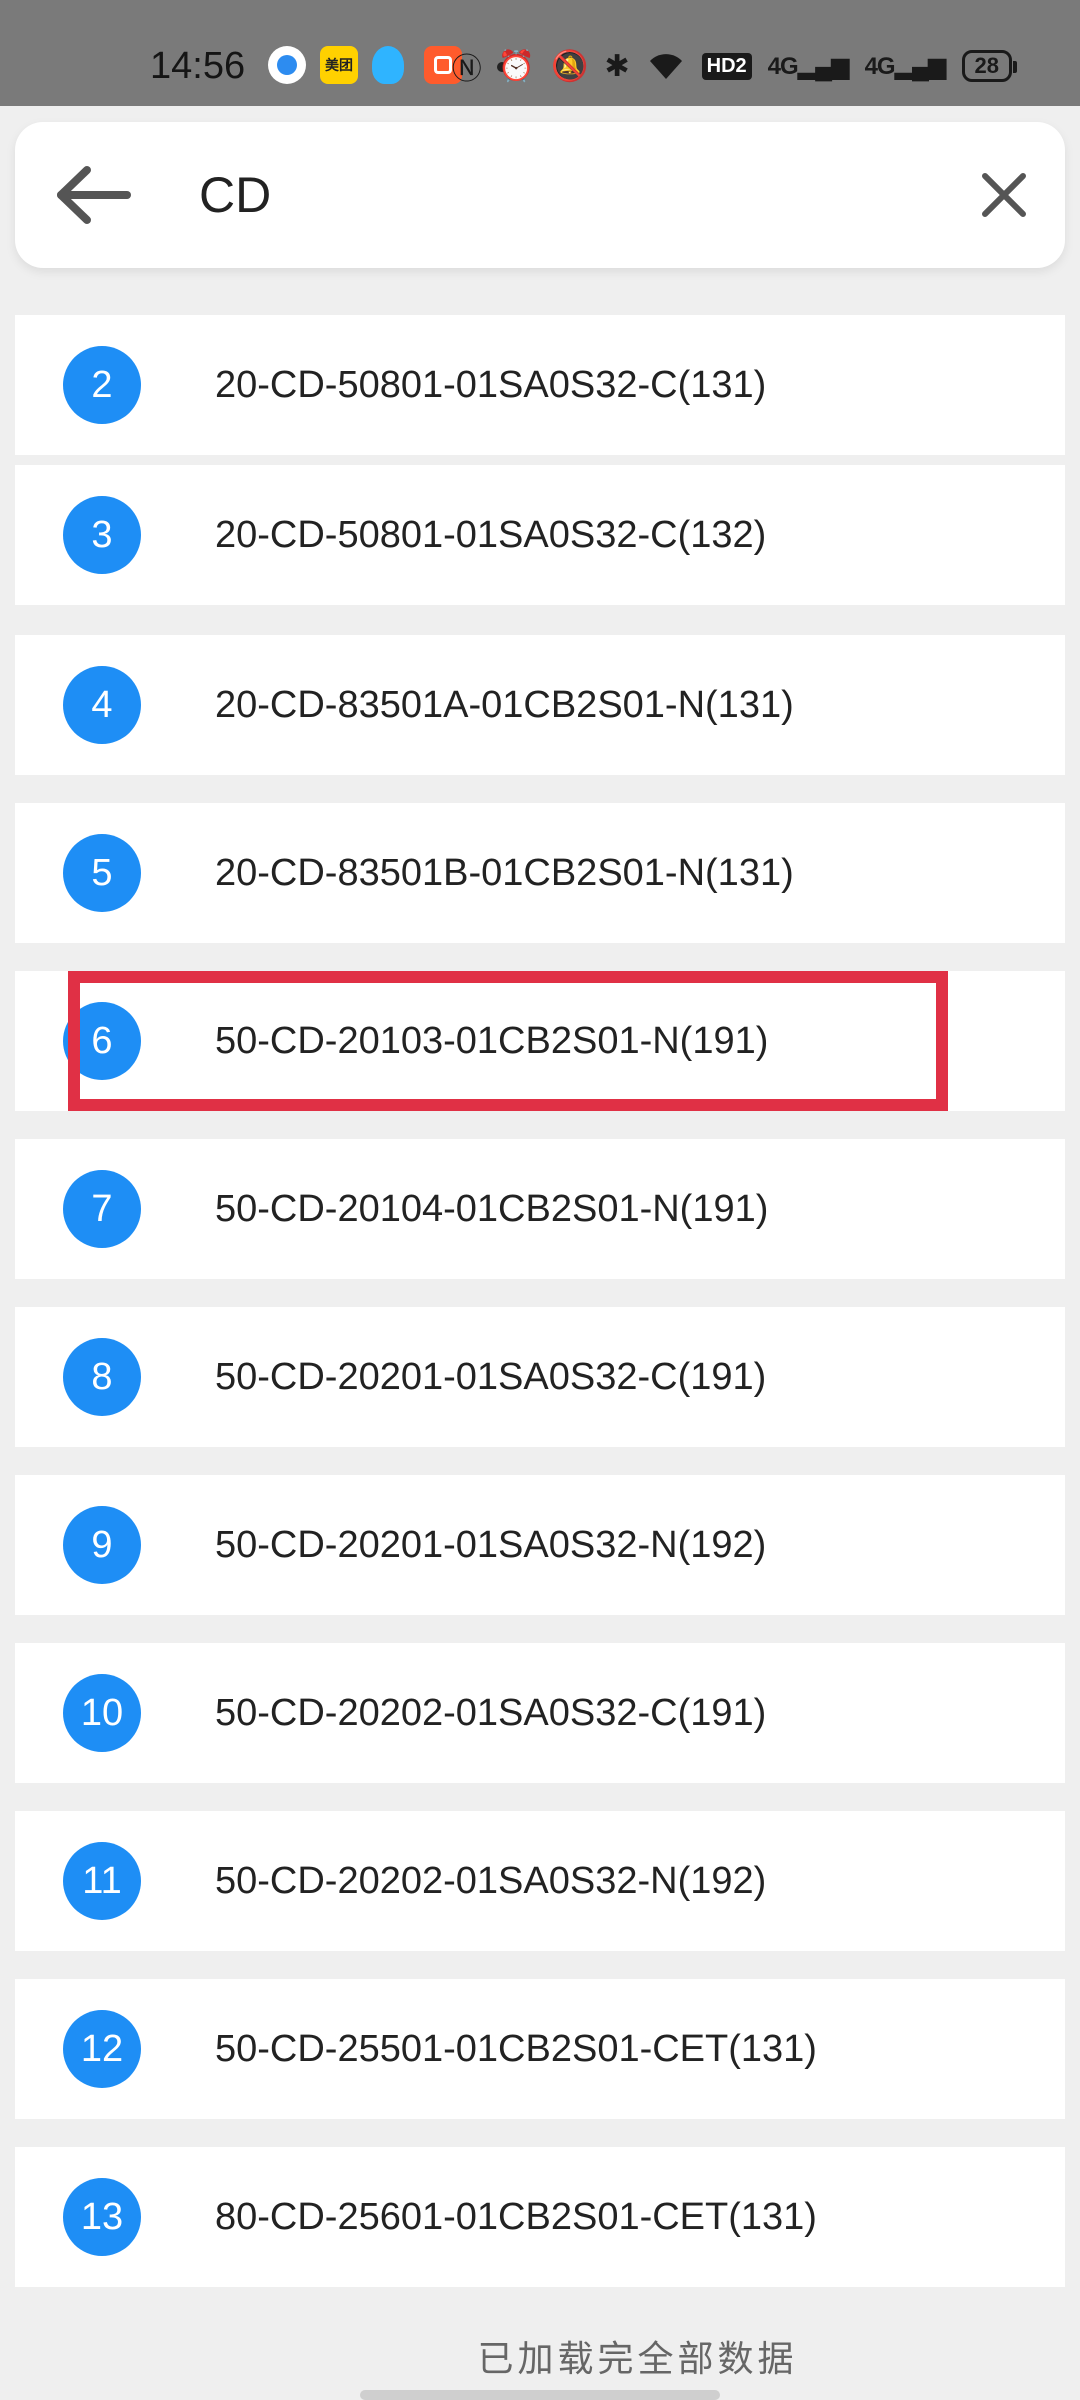  Describe the element at coordinates (93, 195) in the screenshot. I see `back-arrow-icon` at that location.